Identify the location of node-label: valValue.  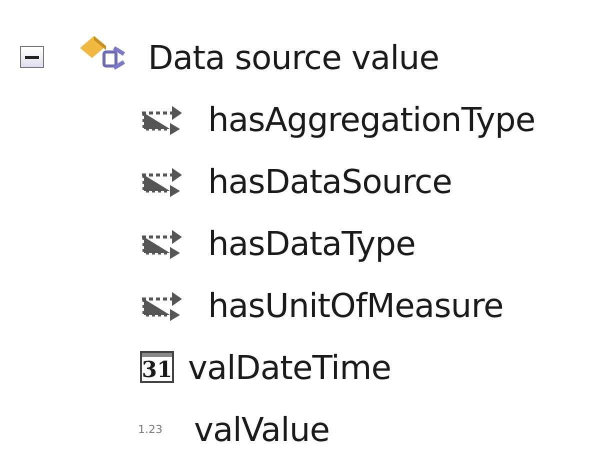
(262, 429).